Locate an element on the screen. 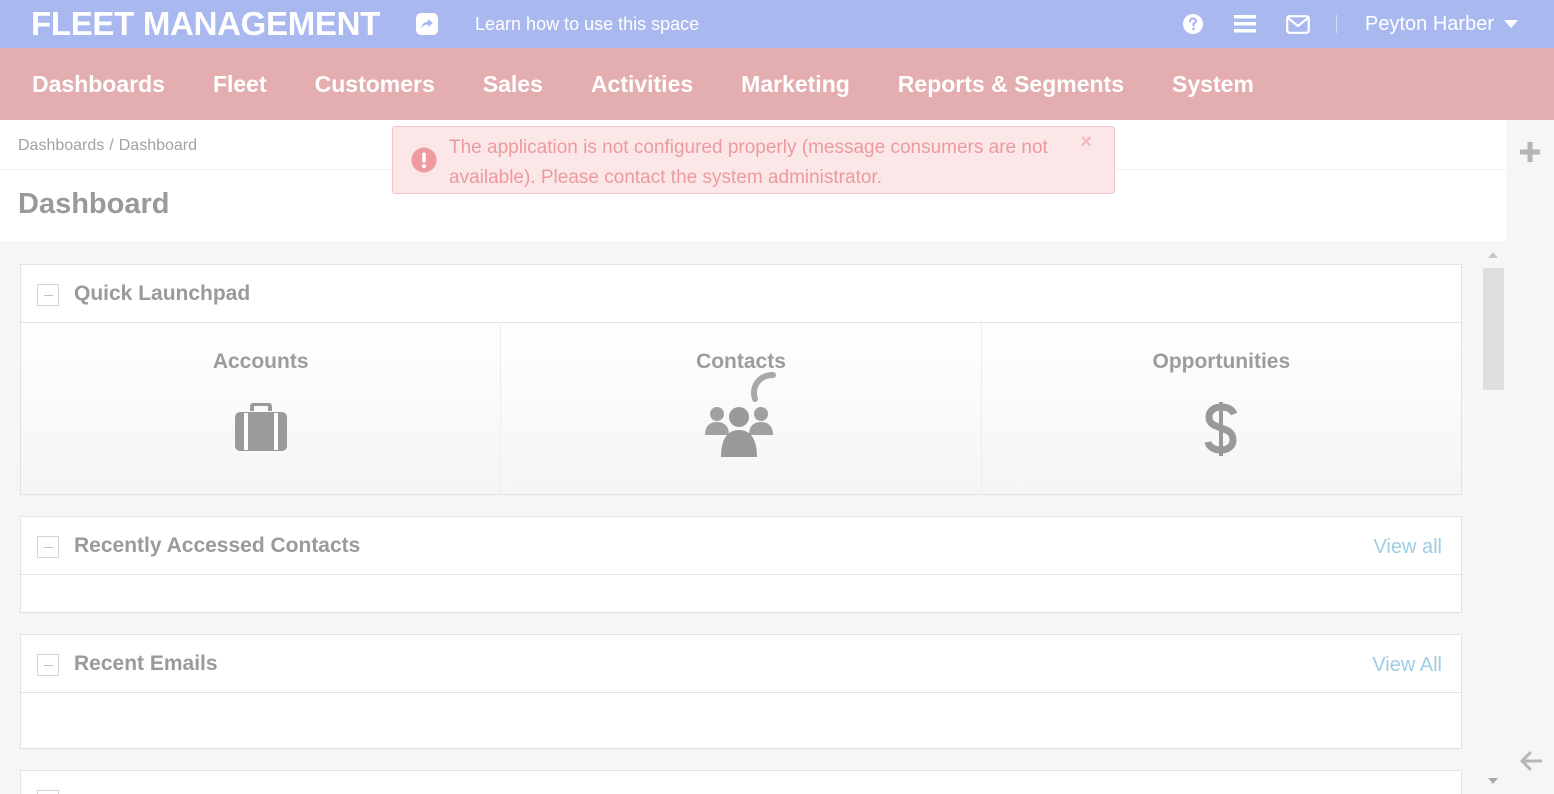 The image size is (1554, 794). mail-icon is located at coordinates (1298, 24).